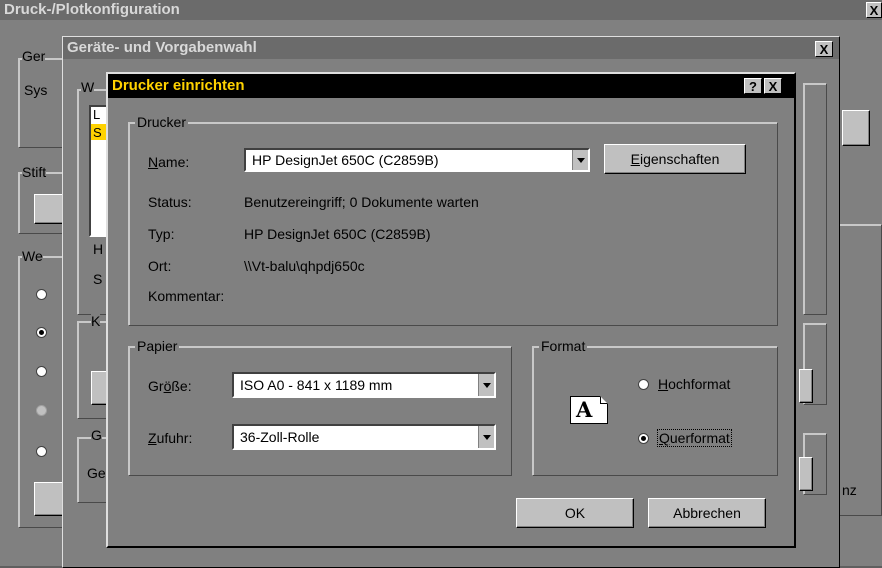  I want to click on outer-fragment-we: We, so click(32, 256).